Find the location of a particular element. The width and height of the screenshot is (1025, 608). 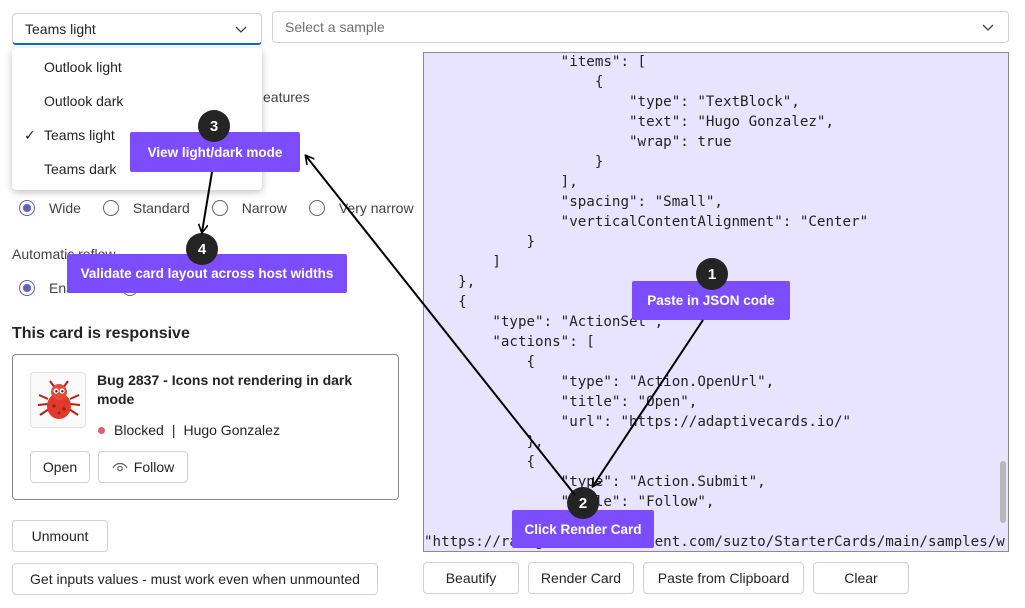

bug-icon is located at coordinates (58, 400).